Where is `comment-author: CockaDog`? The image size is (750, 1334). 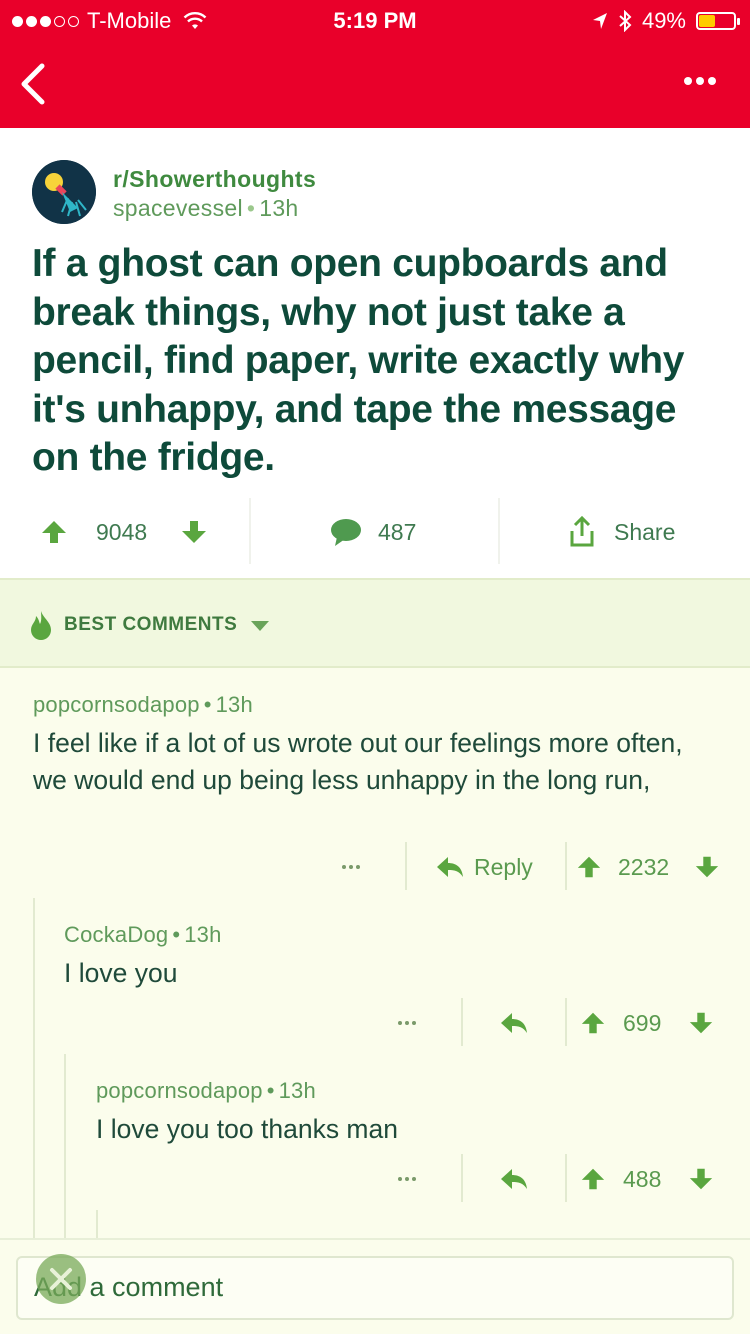
comment-author: CockaDog is located at coordinates (116, 934).